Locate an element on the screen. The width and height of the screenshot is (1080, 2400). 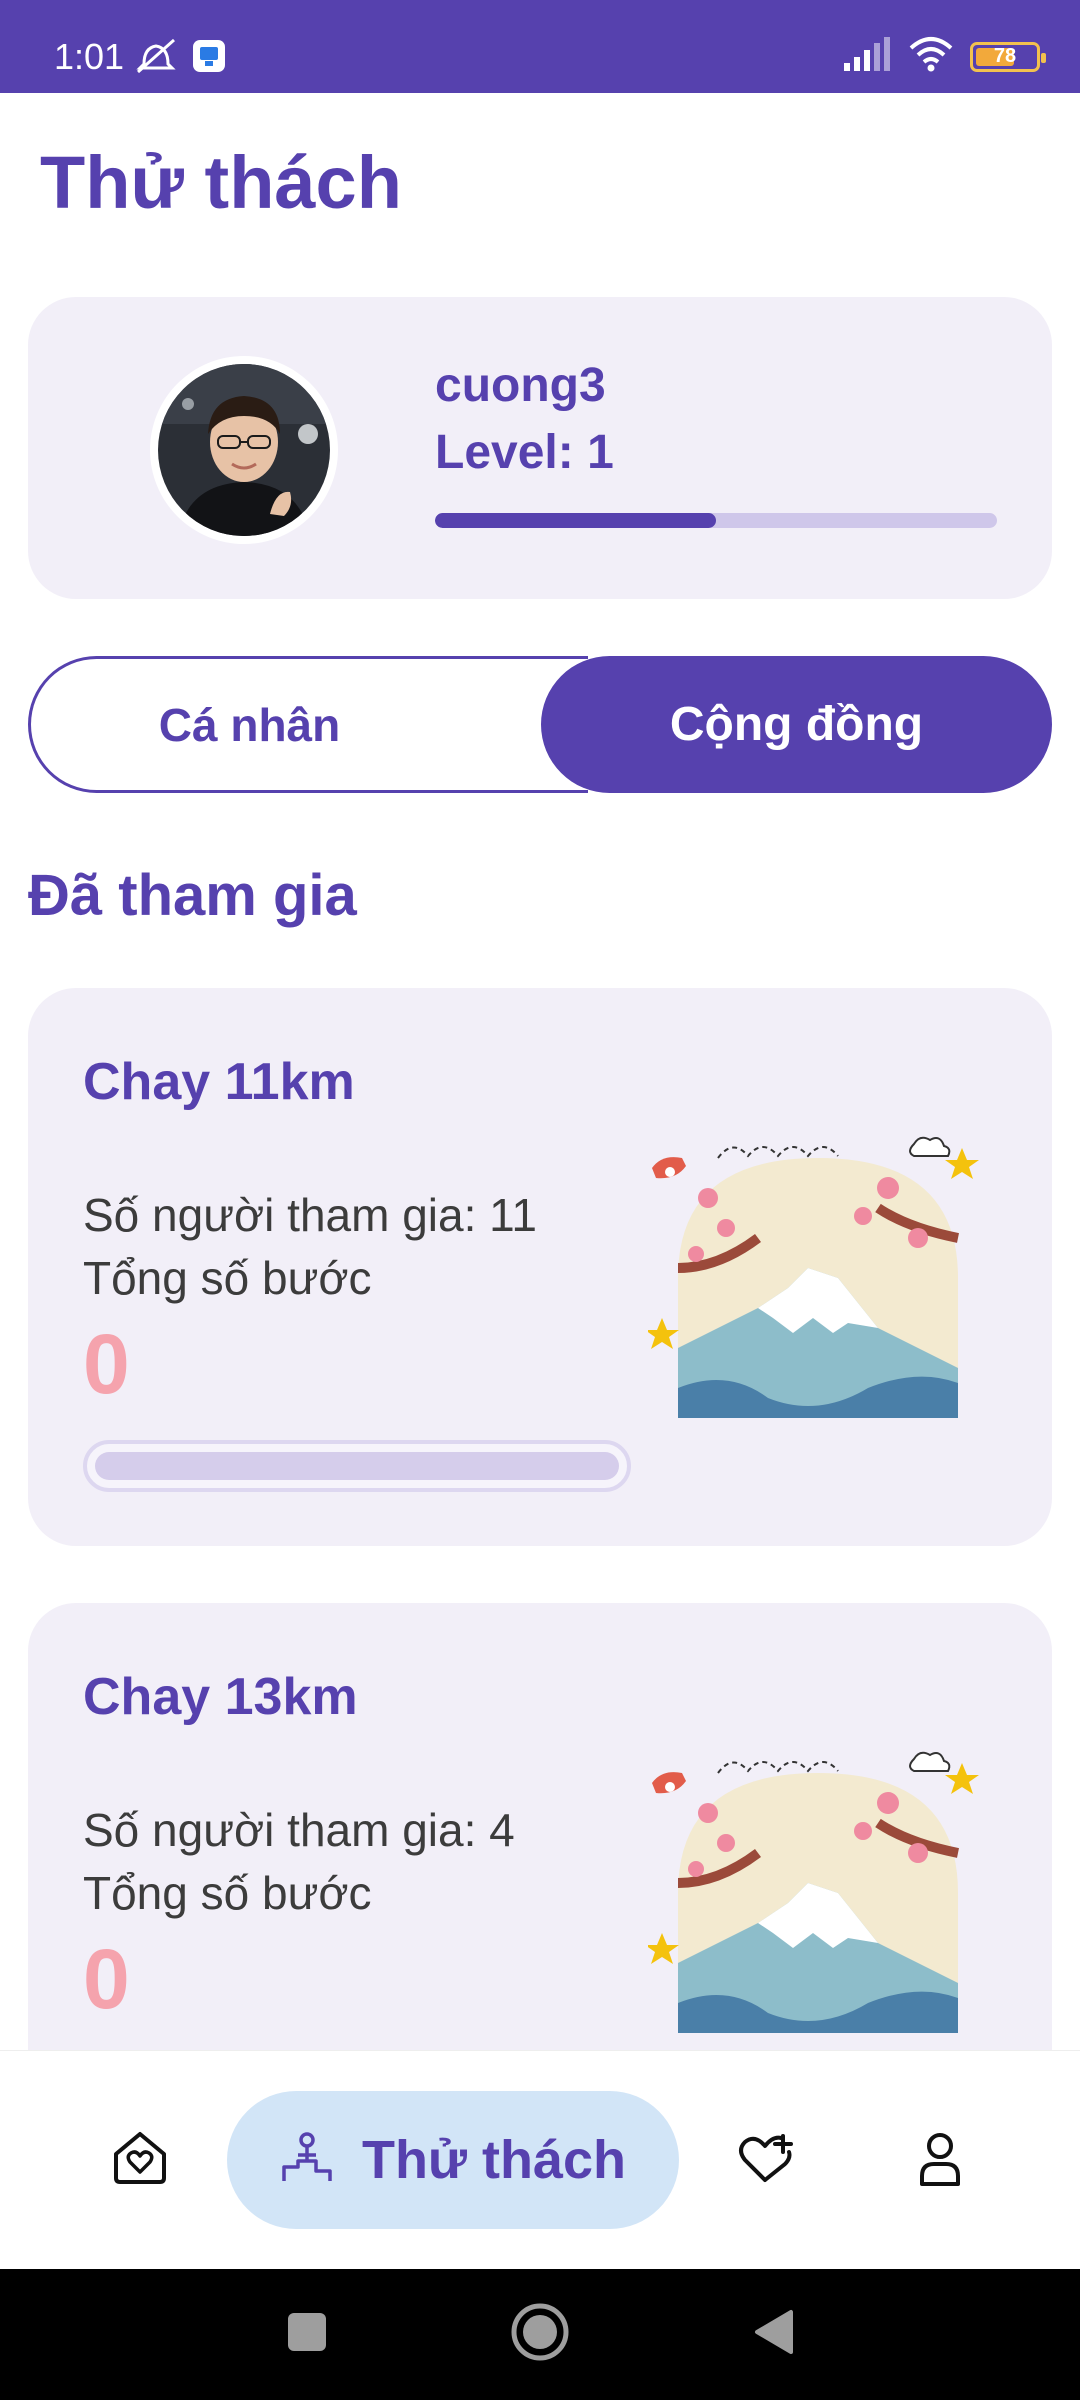
heart-plus-icon is located at coordinates (765, 2160).